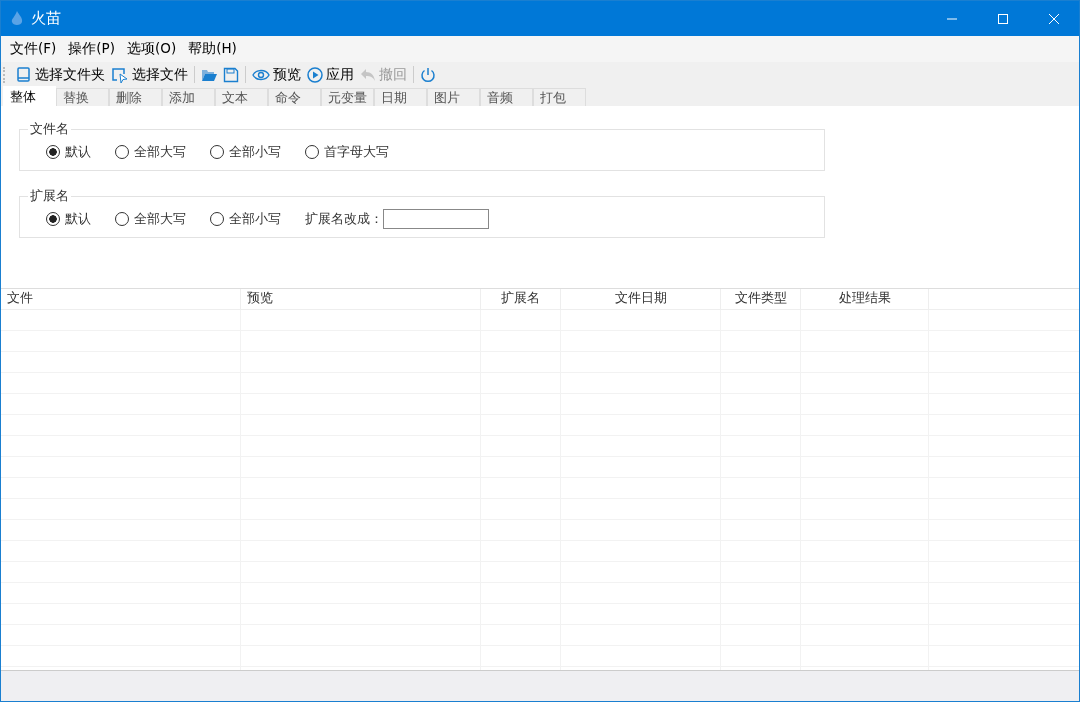  What do you see at coordinates (29, 96) in the screenshot?
I see `tab: 整体` at bounding box center [29, 96].